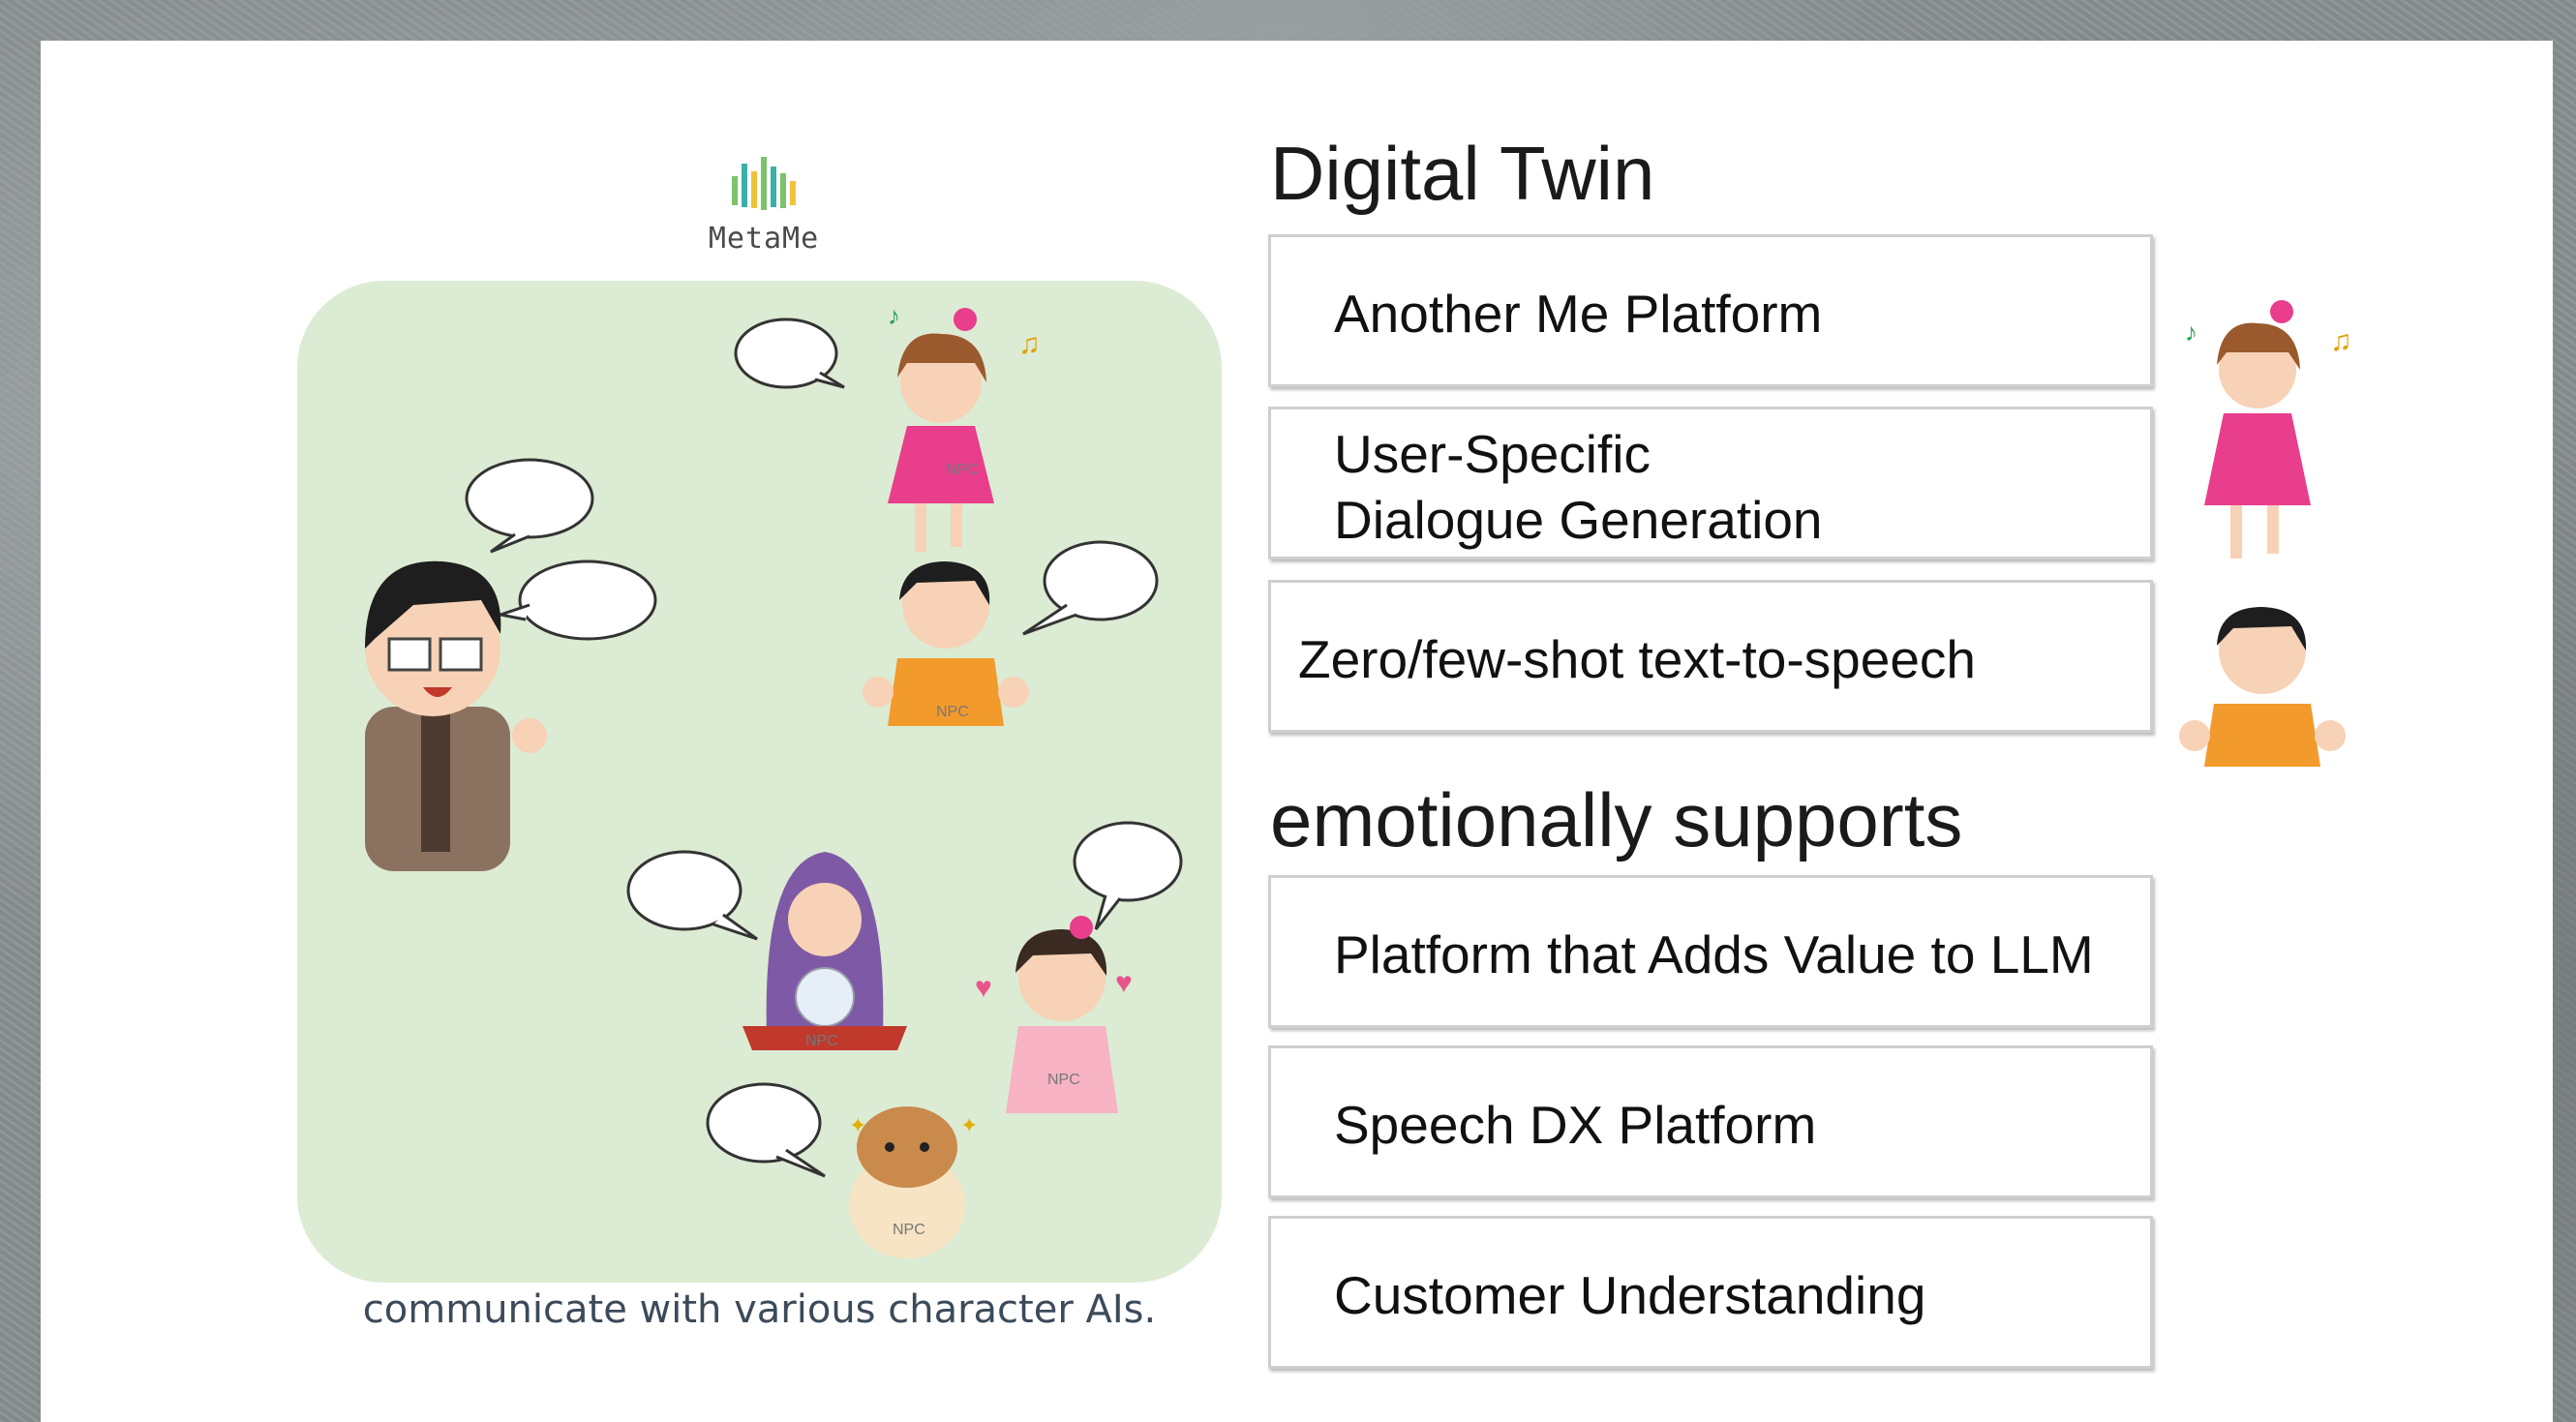  I want to click on feature-label: Customer Understanding, so click(1630, 1295).